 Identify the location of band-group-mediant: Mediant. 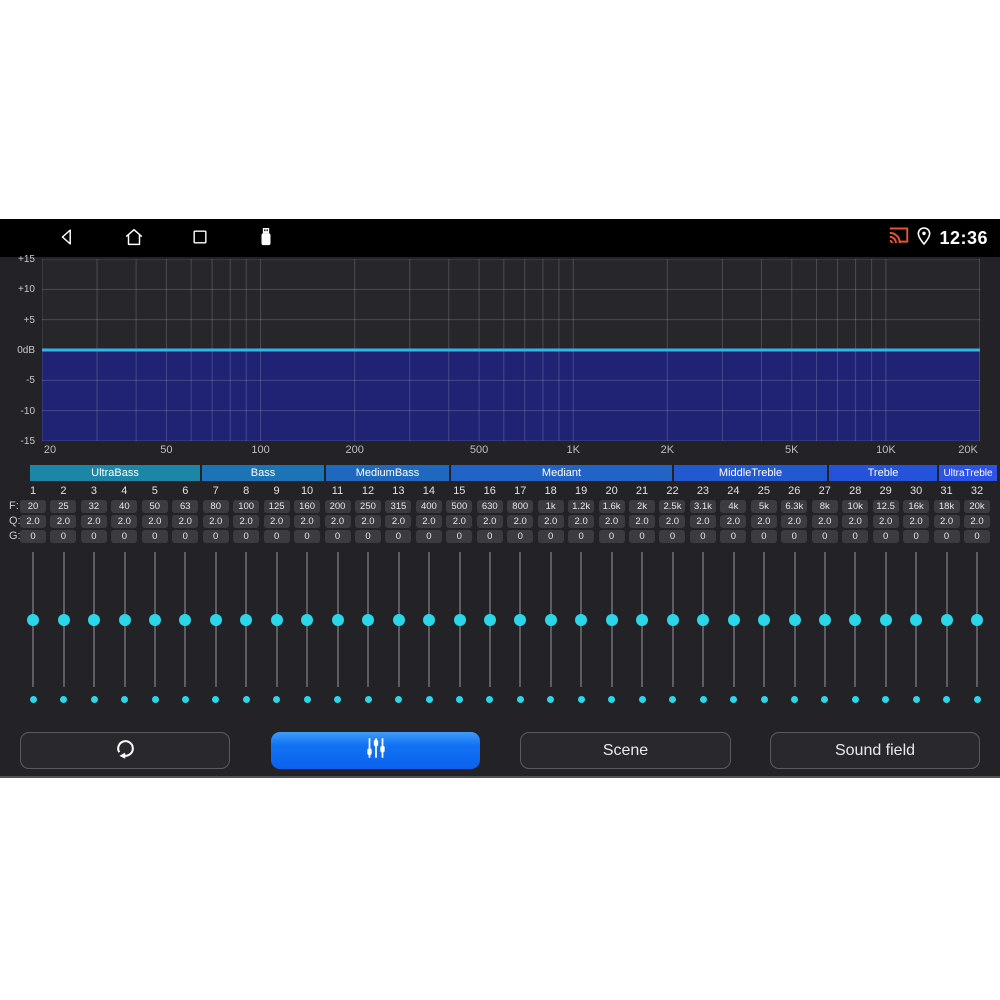
(561, 473).